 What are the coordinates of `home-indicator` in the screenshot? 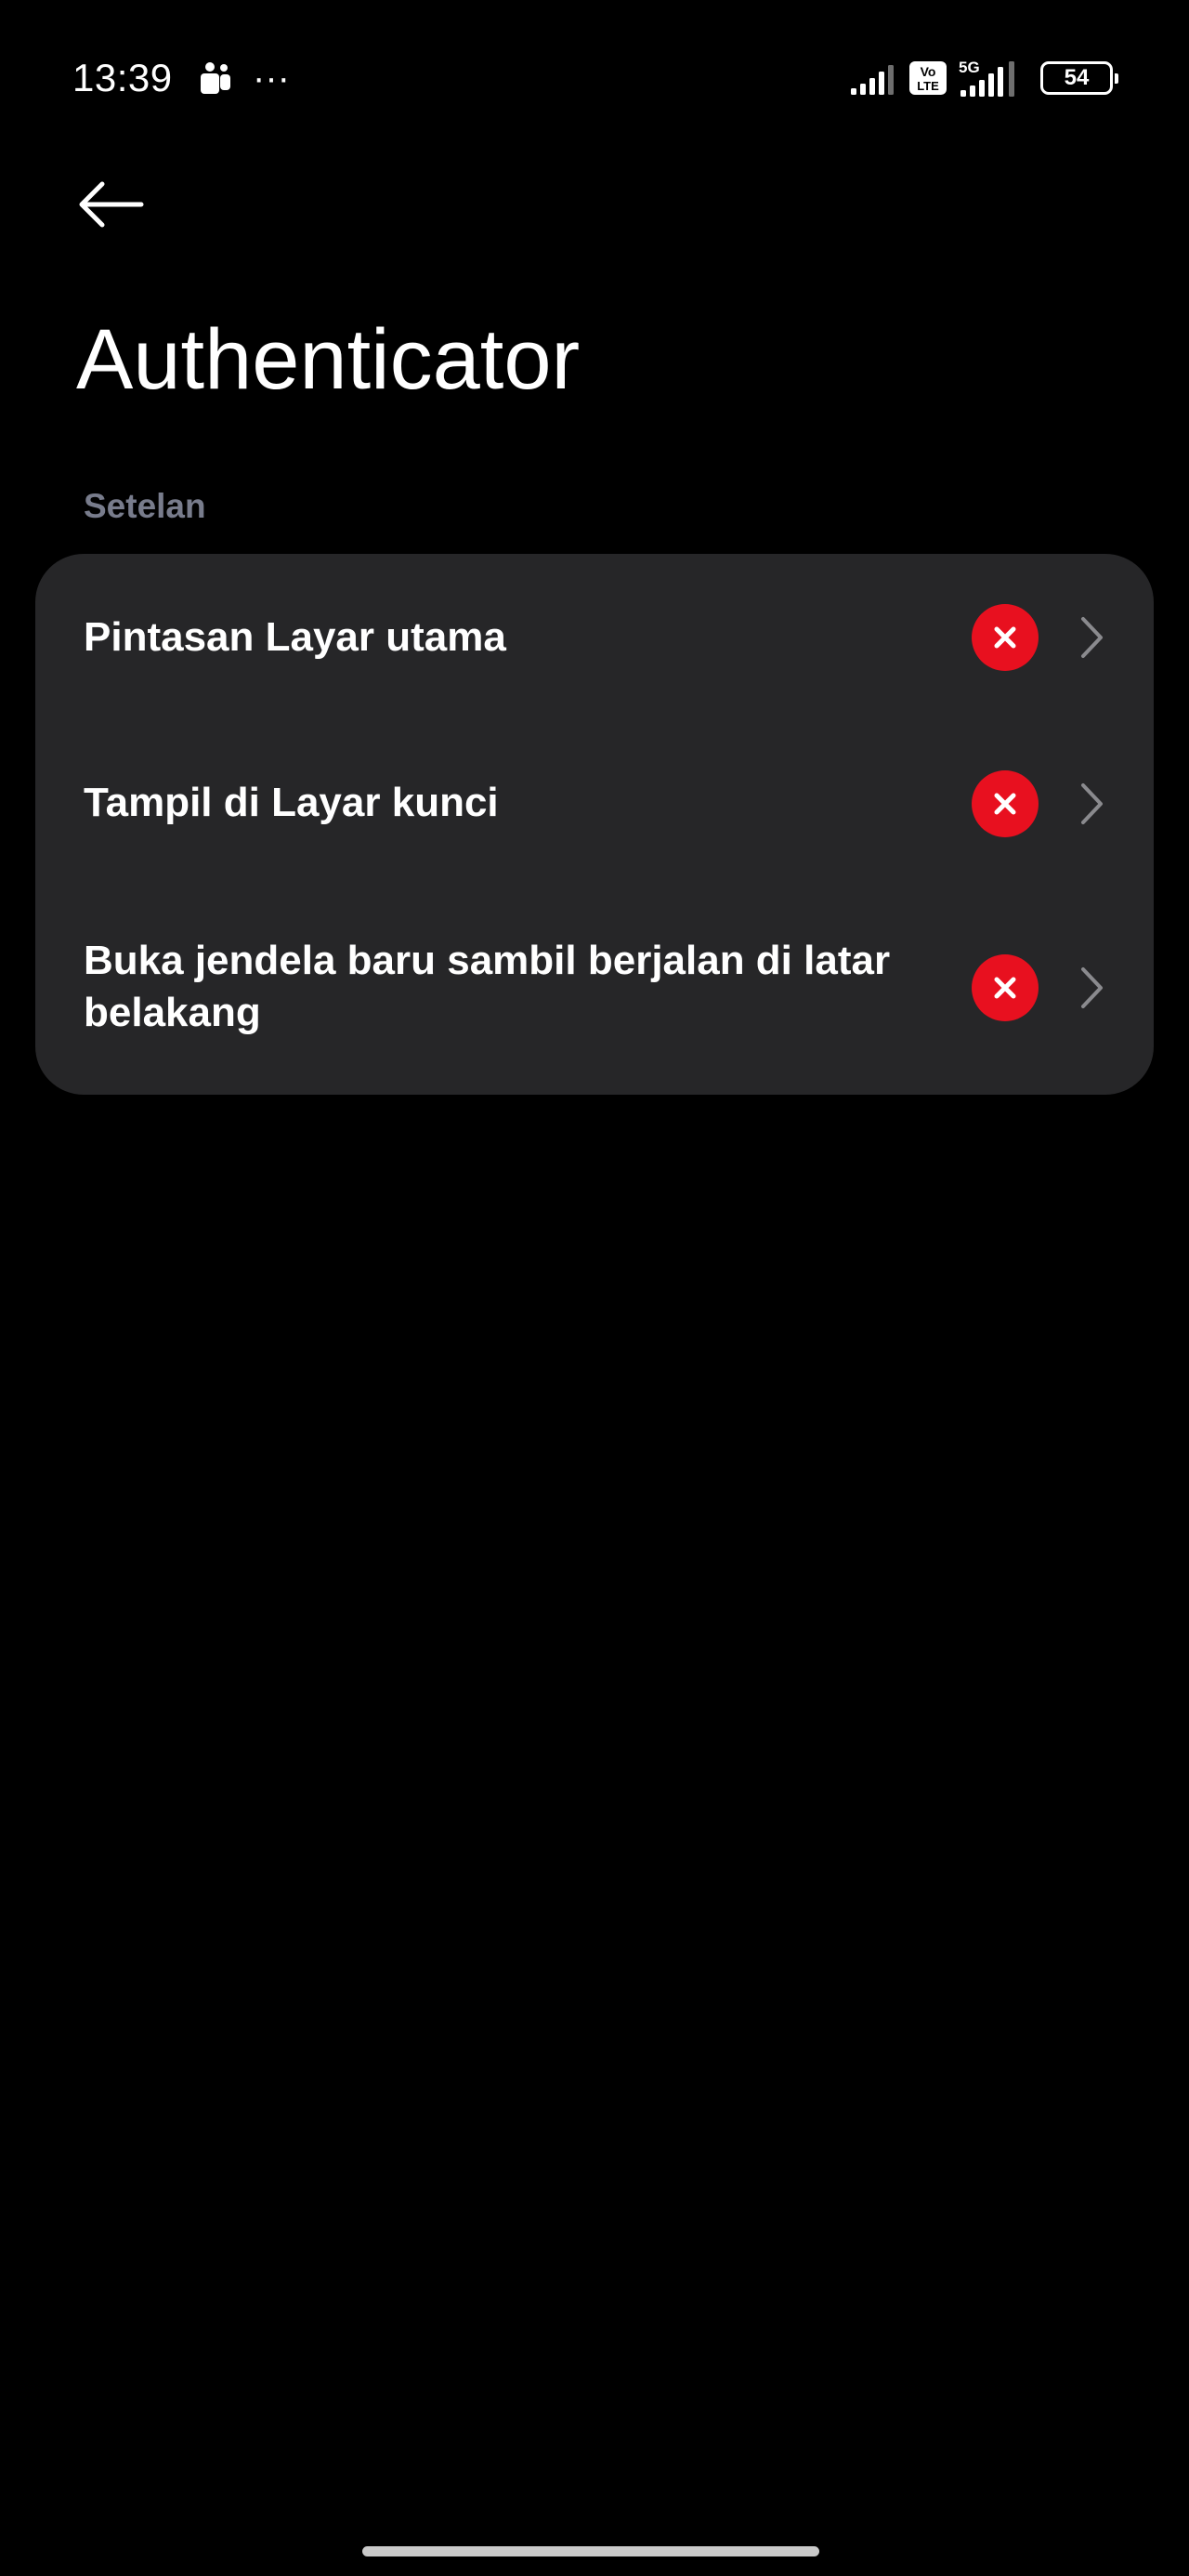 It's located at (590, 2551).